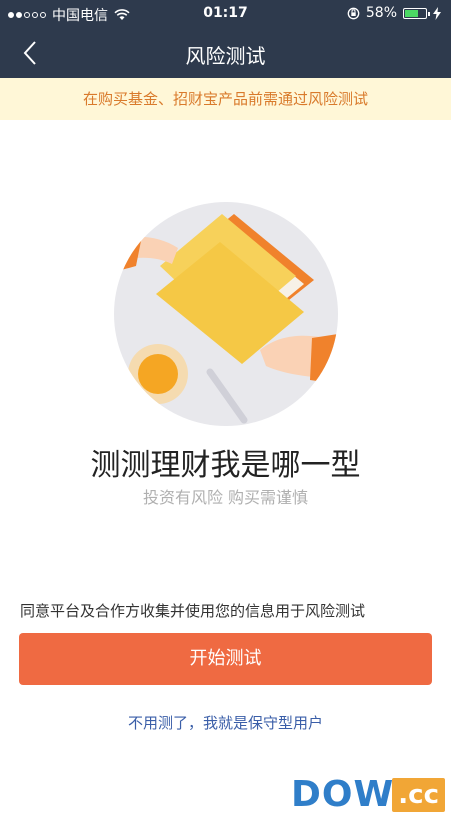 The height and width of the screenshot is (826, 451). I want to click on notice-banner: 在购买基金、招财宝产品前需通过风险测试, so click(225, 99).